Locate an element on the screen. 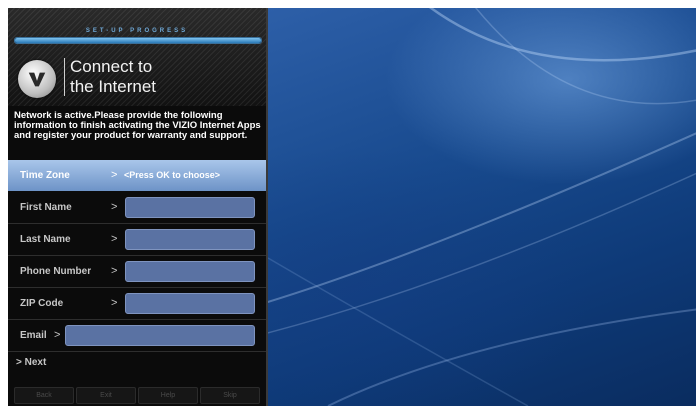  next-button: > Next is located at coordinates (31, 362).